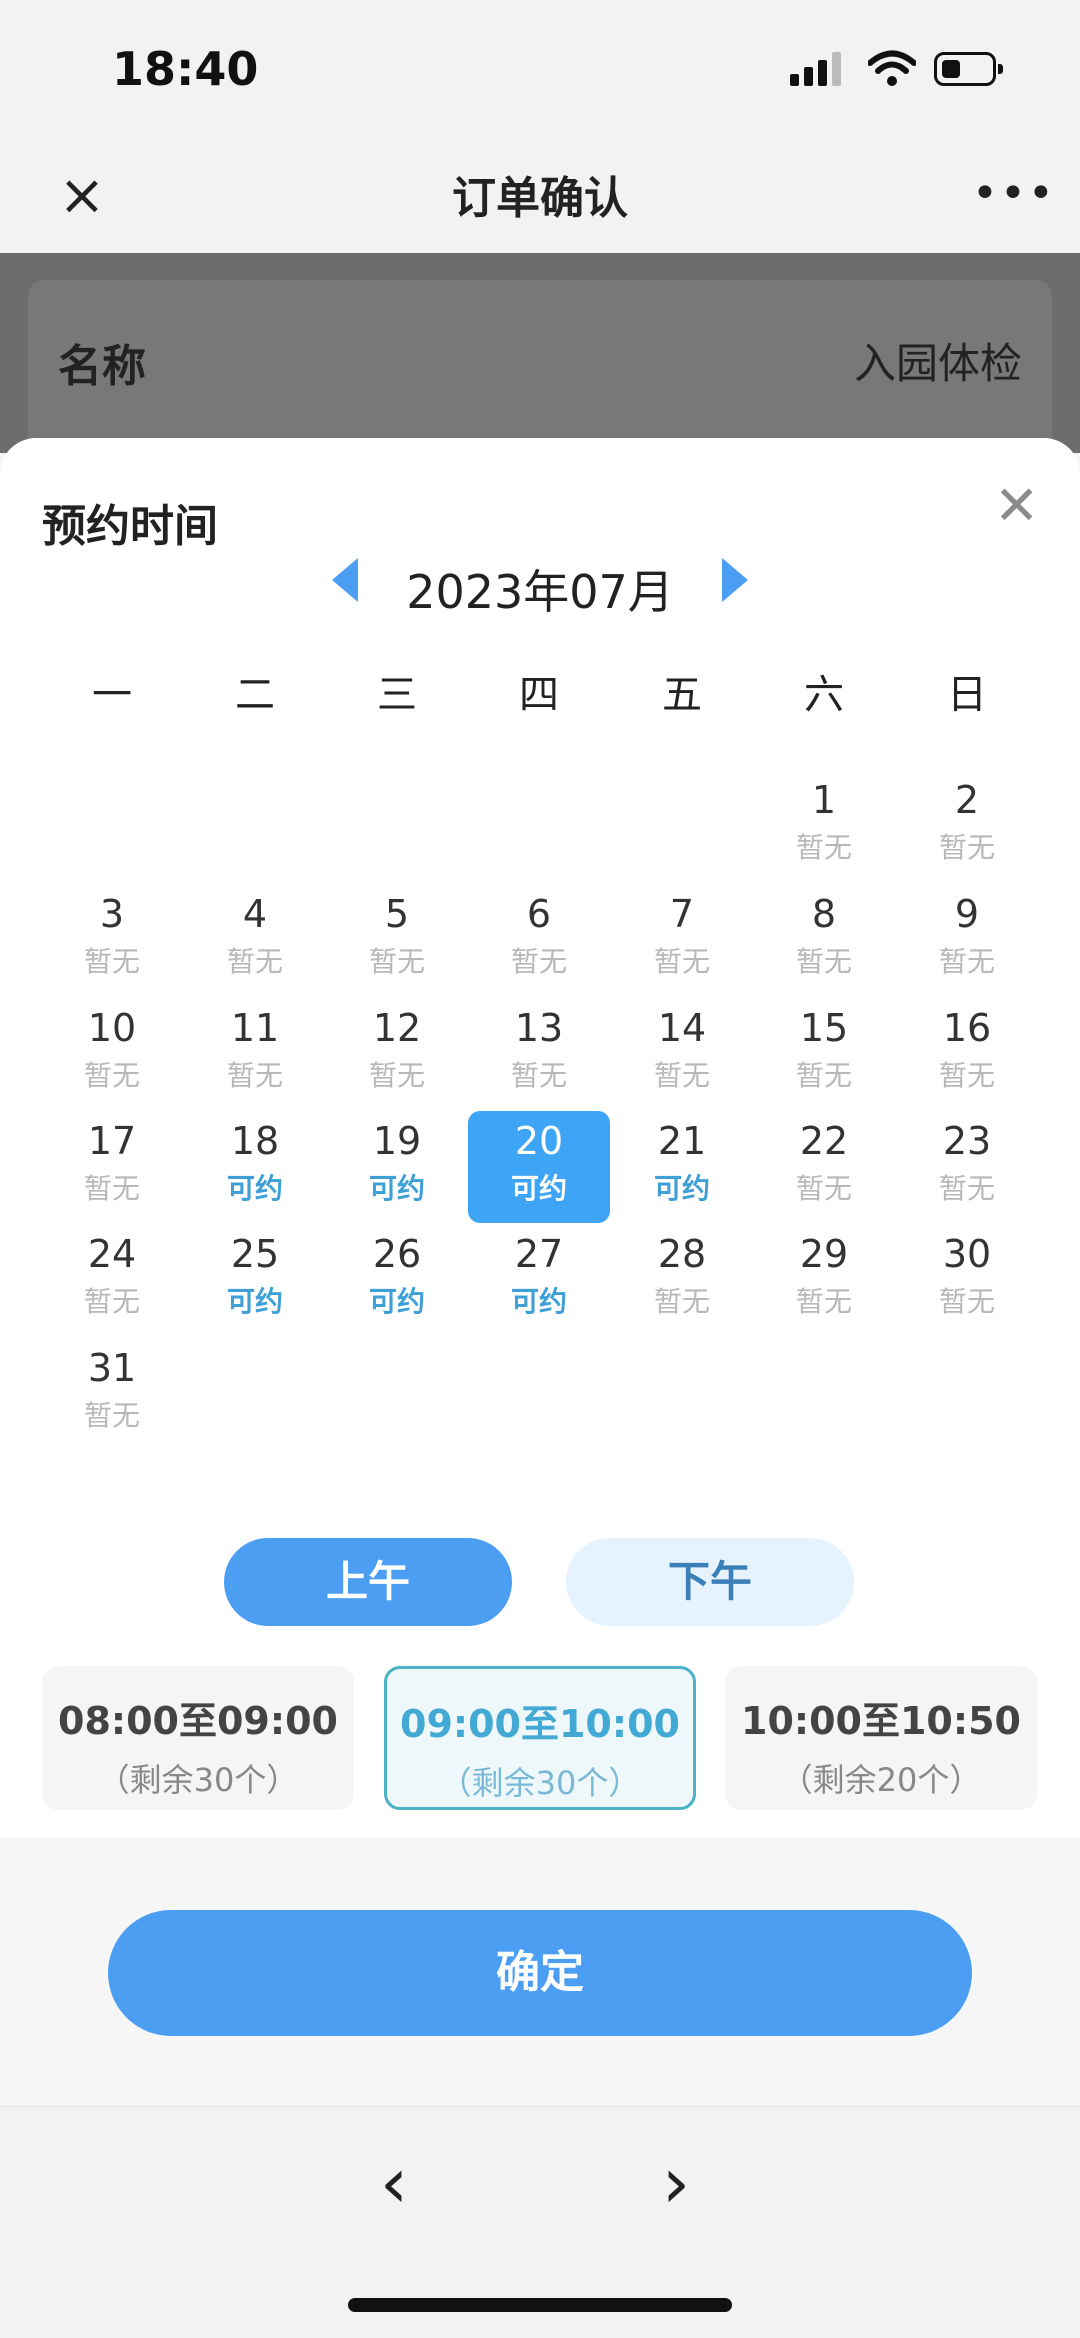  Describe the element at coordinates (710, 1582) in the screenshot. I see `period-pm-button: 下午` at that location.